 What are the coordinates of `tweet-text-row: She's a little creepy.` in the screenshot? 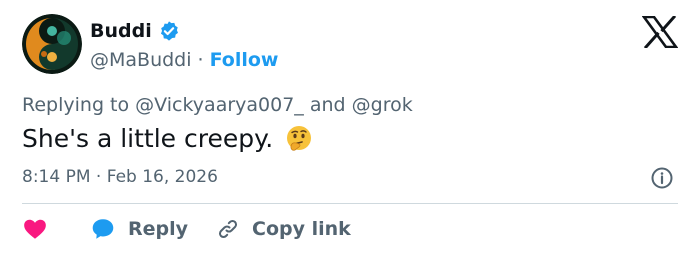 It's located at (167, 139).